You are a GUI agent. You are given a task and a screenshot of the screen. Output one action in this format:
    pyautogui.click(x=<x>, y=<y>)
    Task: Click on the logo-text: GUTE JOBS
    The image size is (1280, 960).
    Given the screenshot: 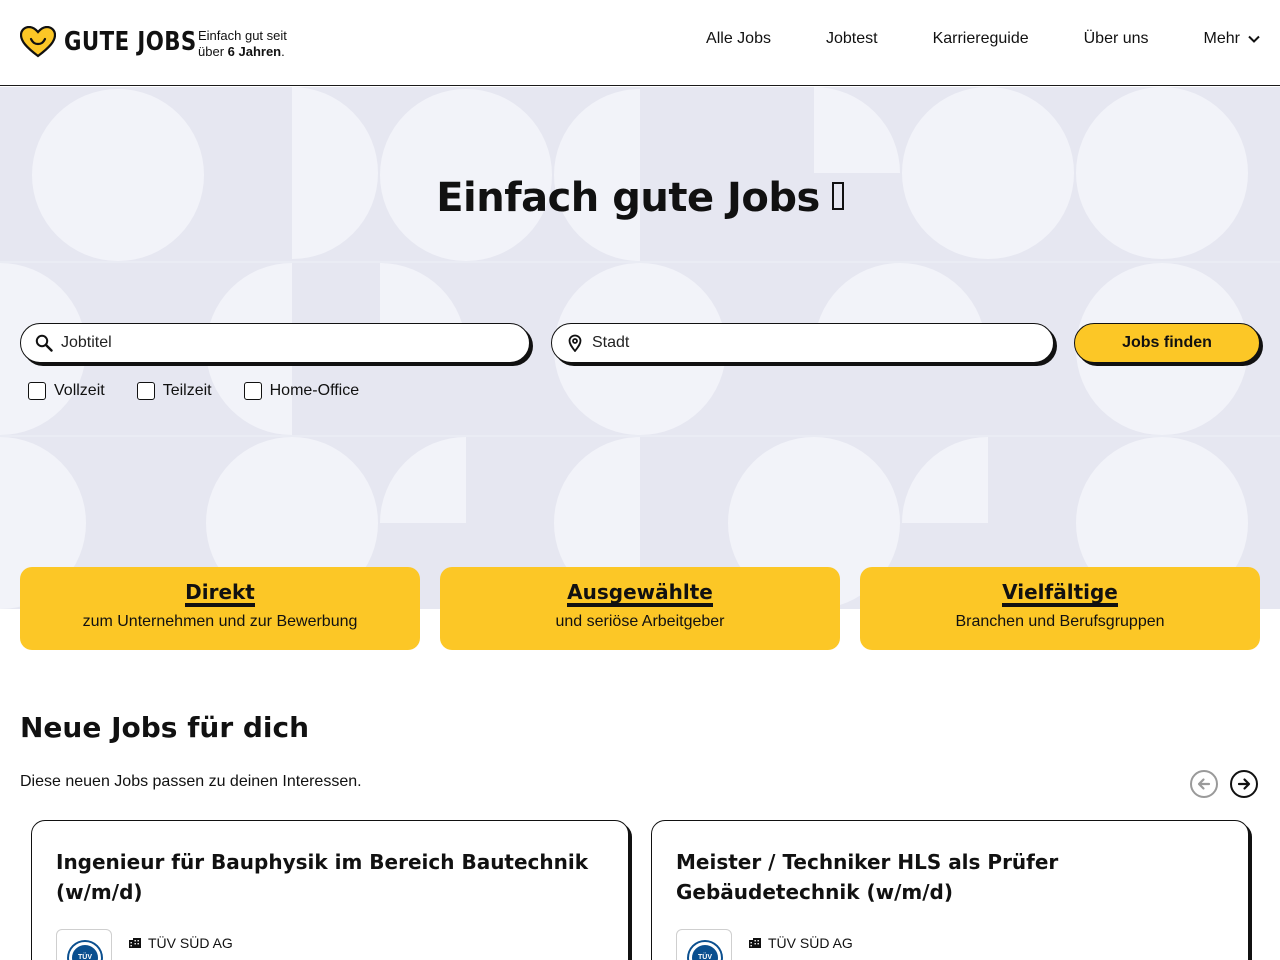 What is the action you would take?
    pyautogui.click(x=130, y=42)
    